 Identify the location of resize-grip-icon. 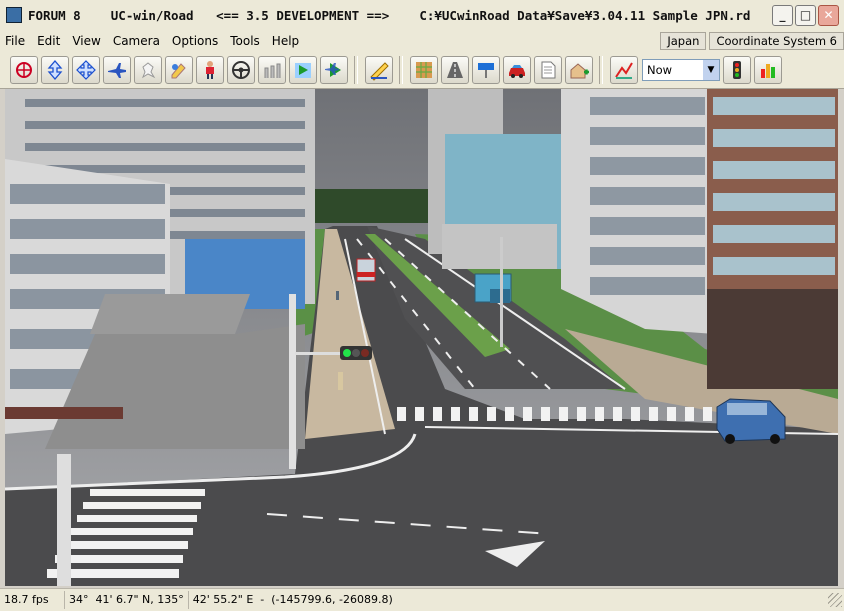
(835, 600).